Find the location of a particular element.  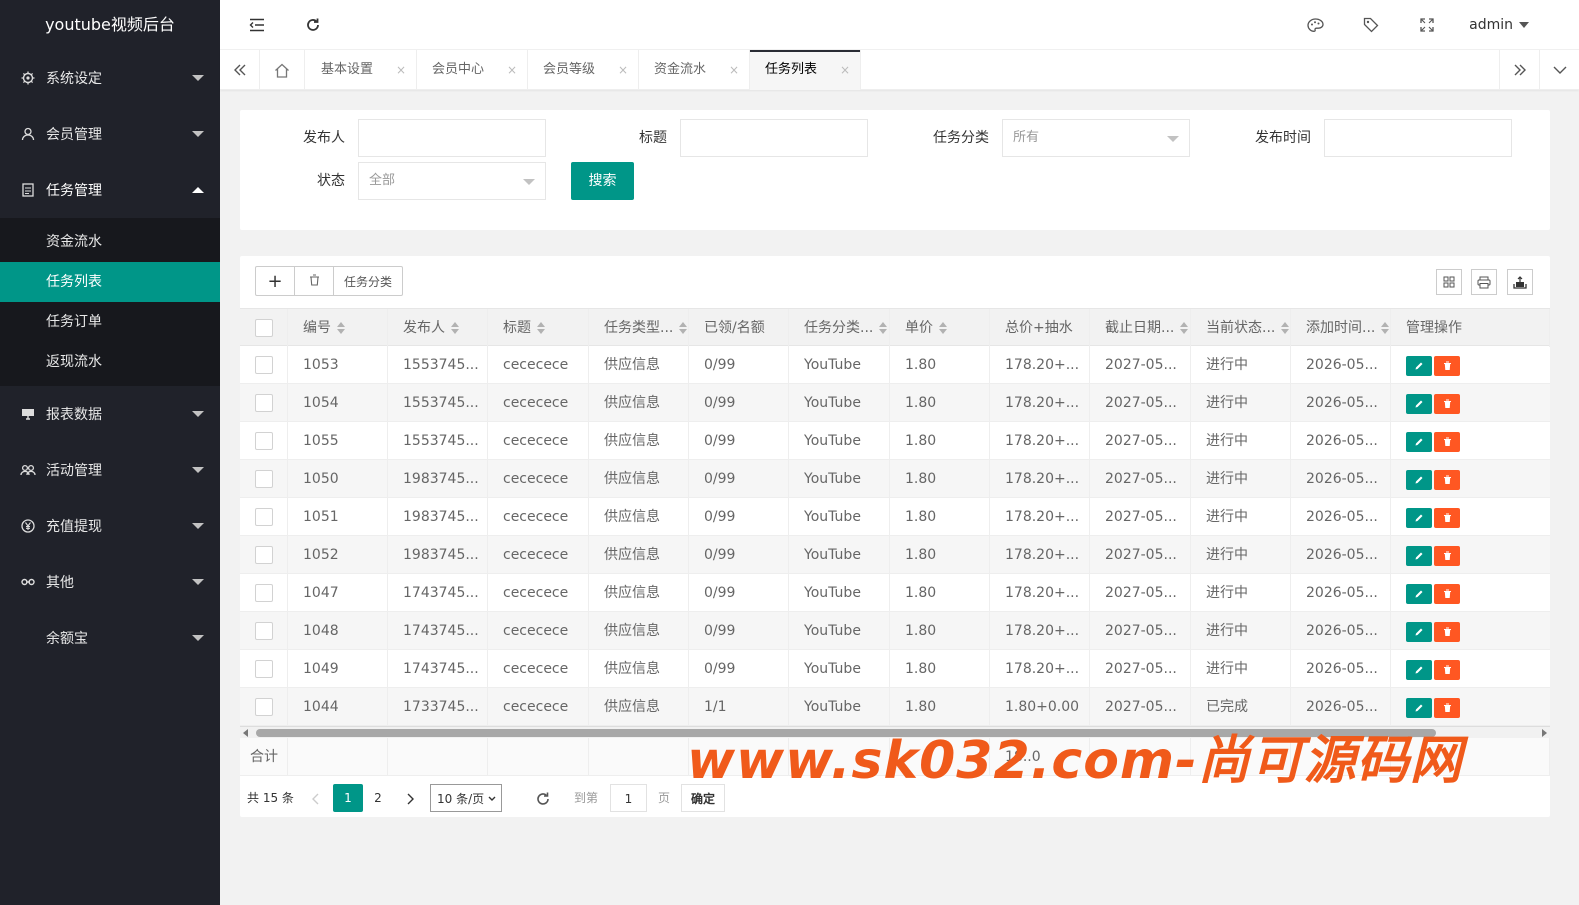

nav-item-members: 会员管理 is located at coordinates (110, 134).